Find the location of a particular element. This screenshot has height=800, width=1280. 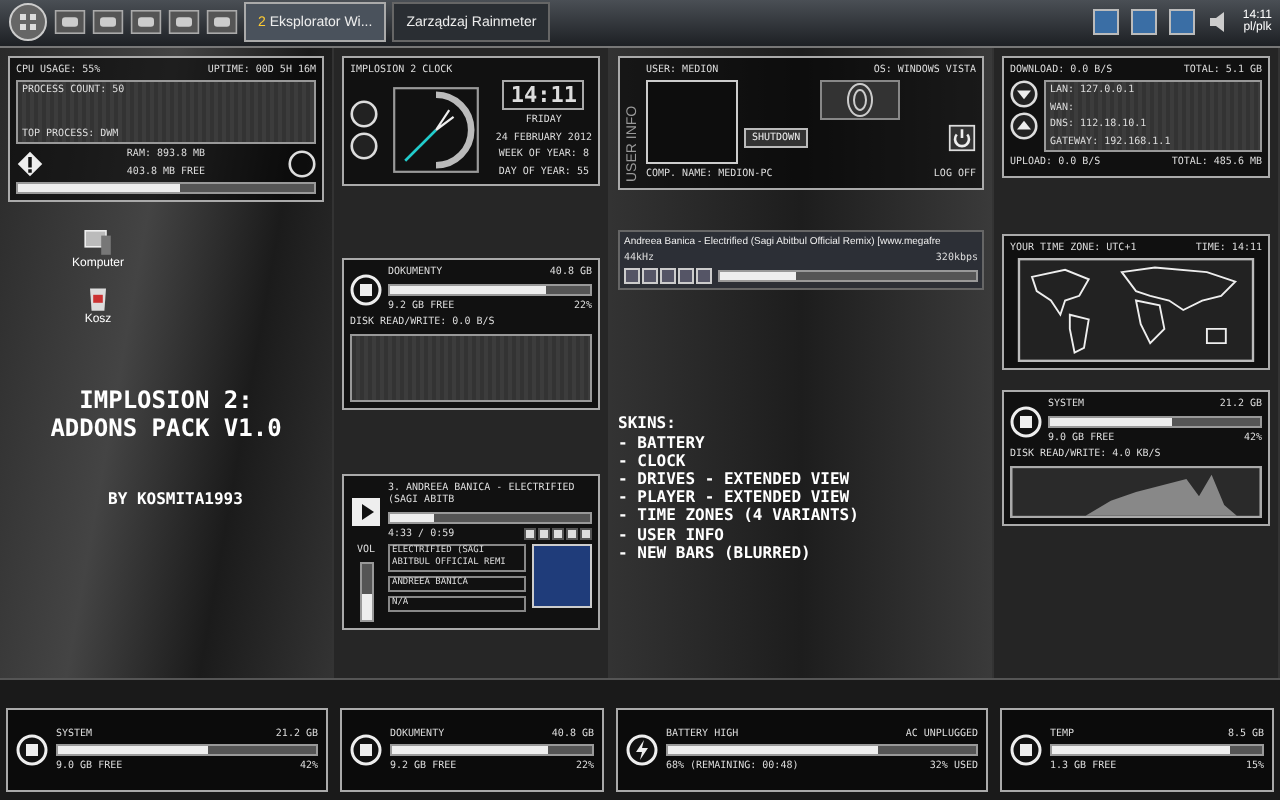

upload-icon is located at coordinates (1024, 126).